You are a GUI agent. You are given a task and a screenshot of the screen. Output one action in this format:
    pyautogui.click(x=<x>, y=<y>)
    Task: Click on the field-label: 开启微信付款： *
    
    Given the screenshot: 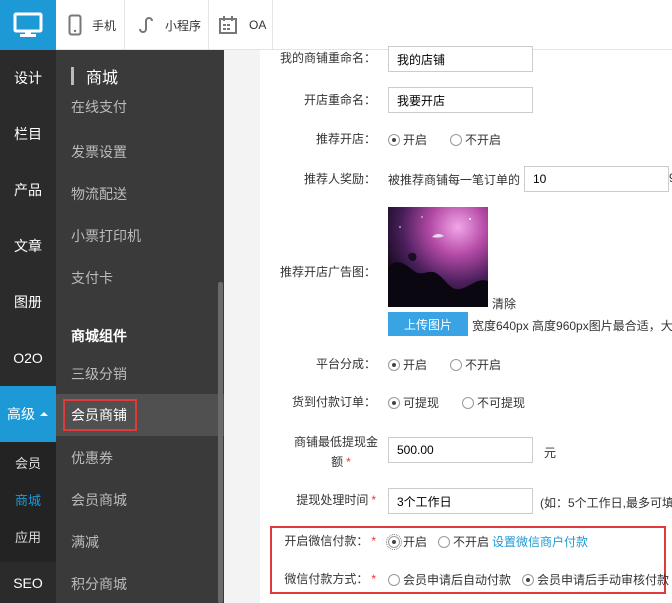 What is the action you would take?
    pyautogui.click(x=320, y=541)
    